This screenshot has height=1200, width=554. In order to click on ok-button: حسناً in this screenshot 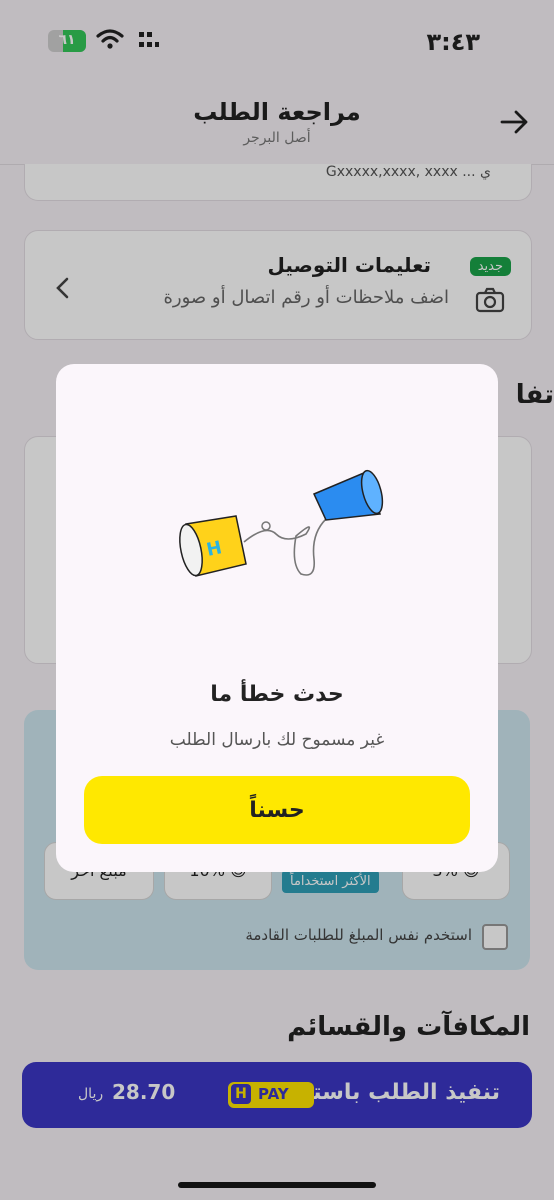, I will do `click(277, 810)`.